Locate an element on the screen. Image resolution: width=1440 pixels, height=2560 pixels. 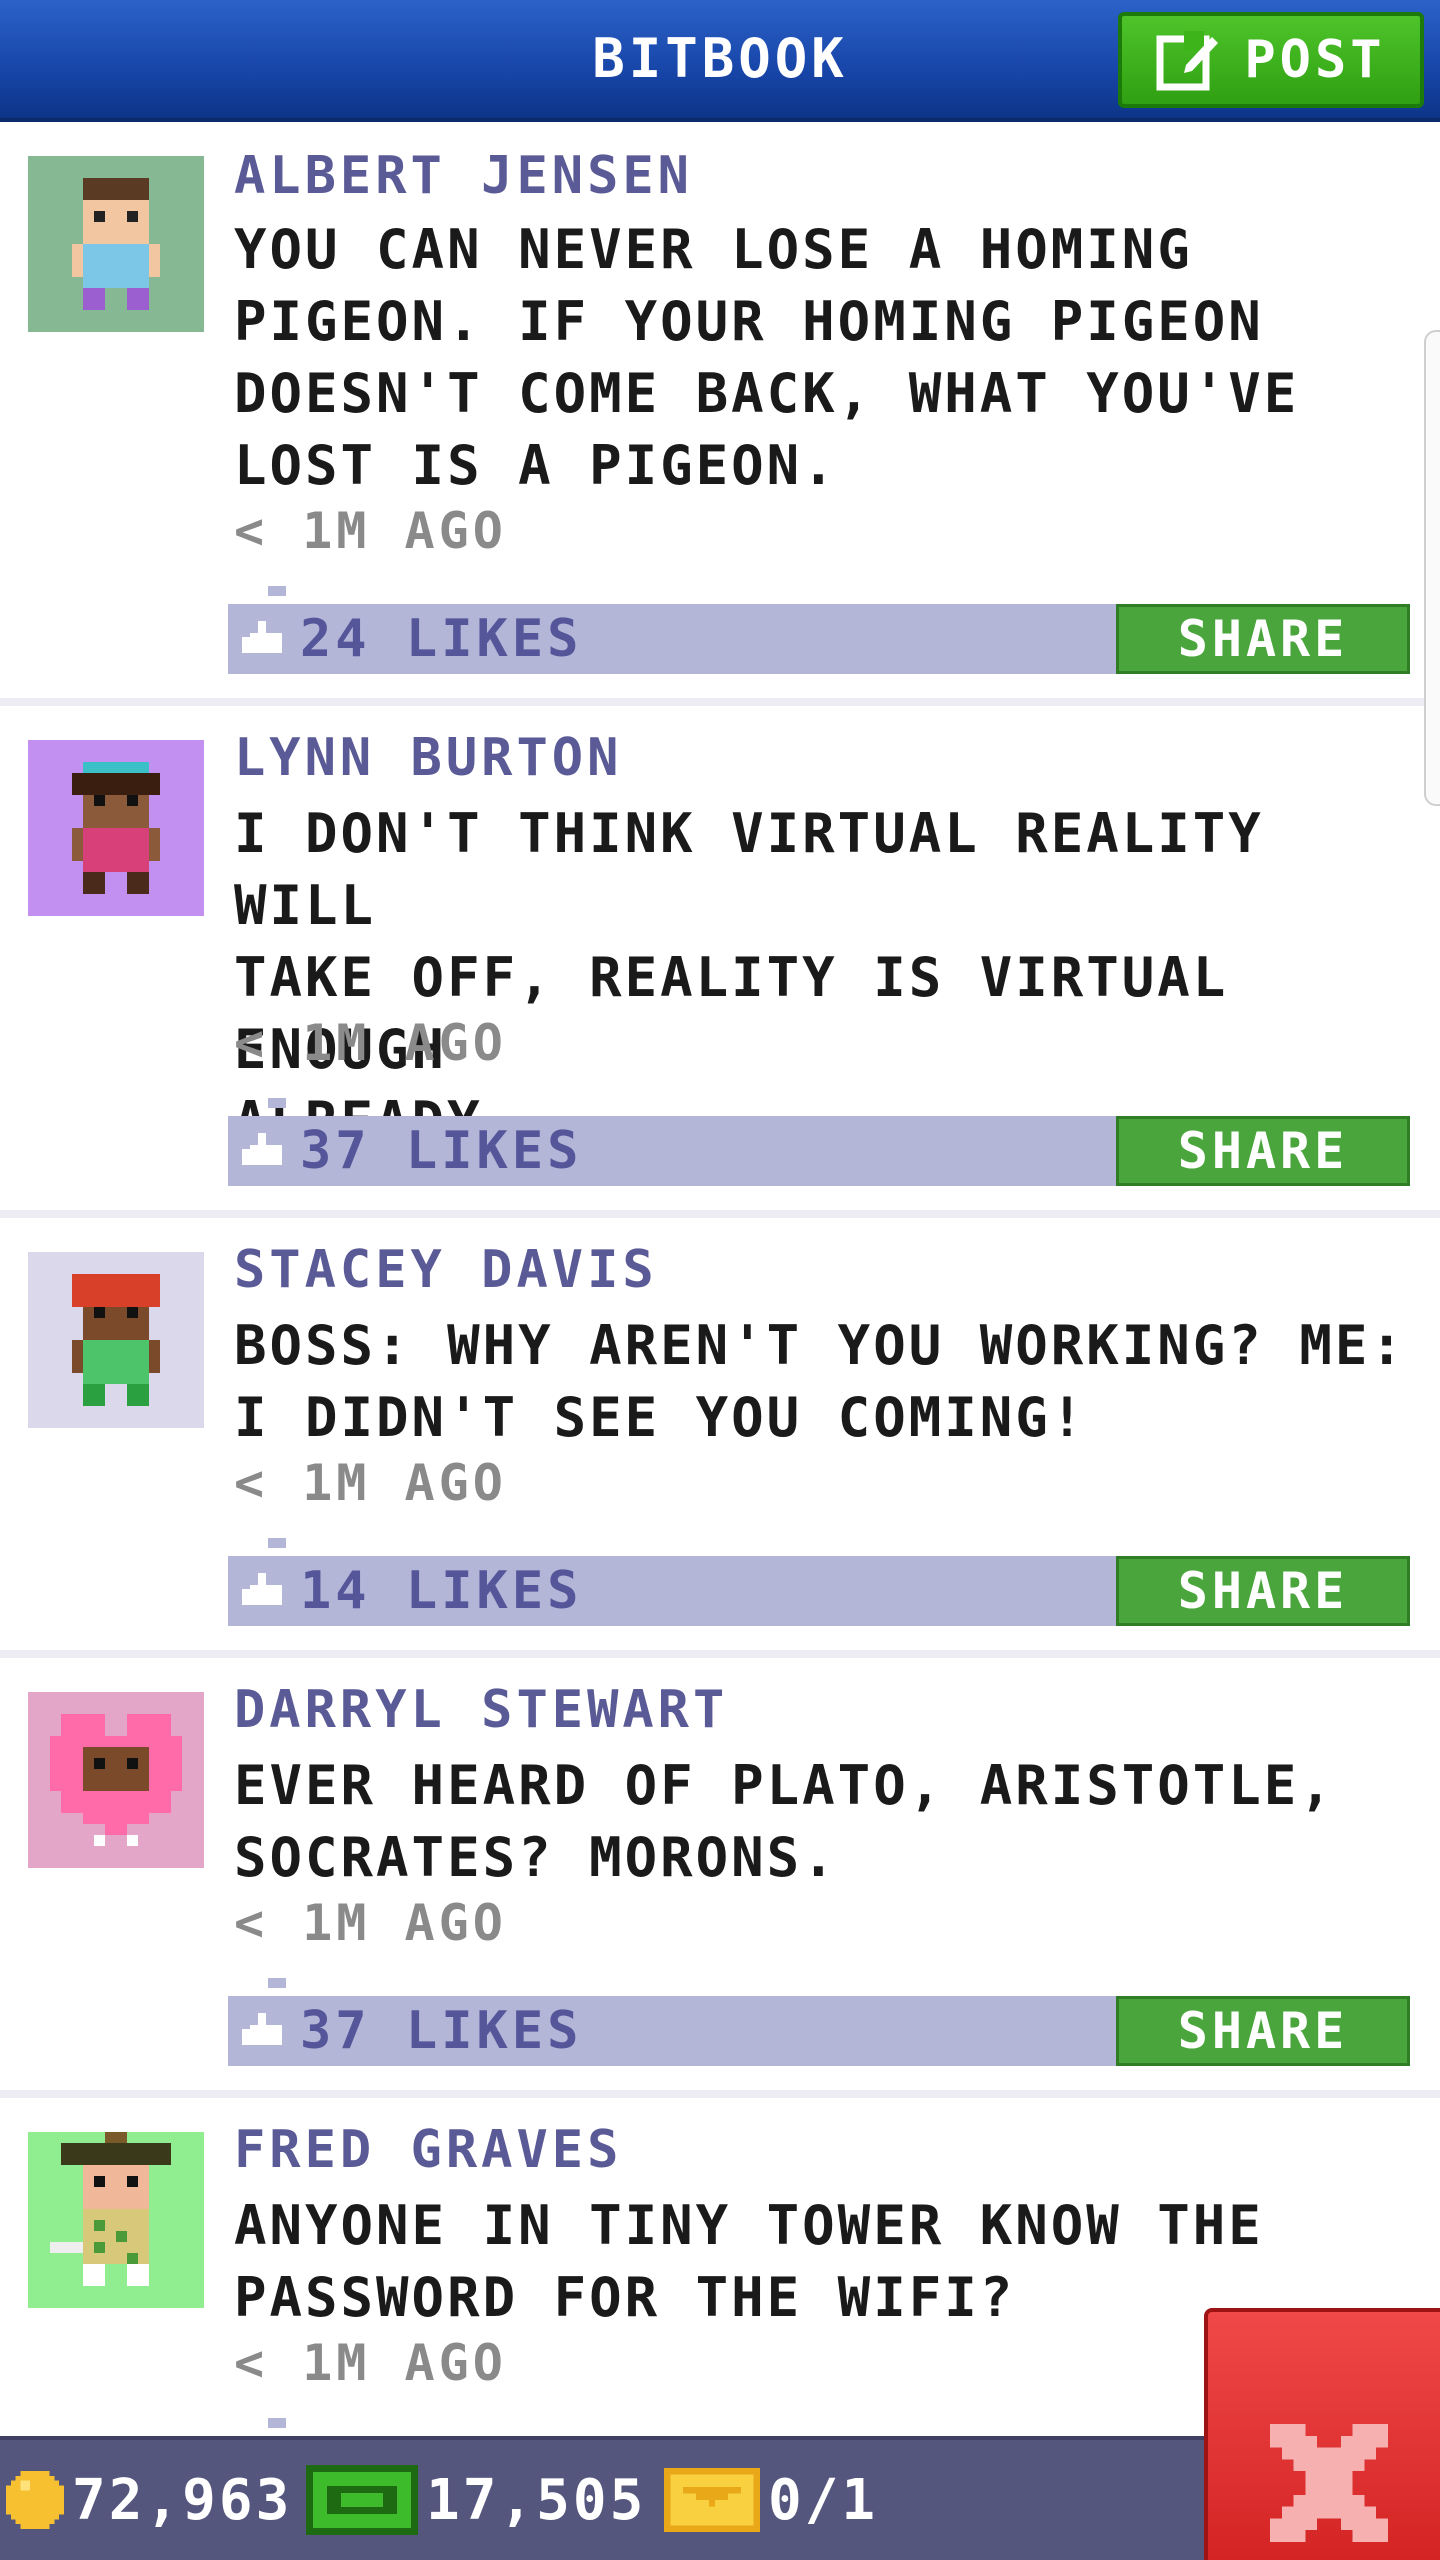
post-text-line: PIGEON. IF YOUR HOMING PIGEON is located at coordinates (749, 321).